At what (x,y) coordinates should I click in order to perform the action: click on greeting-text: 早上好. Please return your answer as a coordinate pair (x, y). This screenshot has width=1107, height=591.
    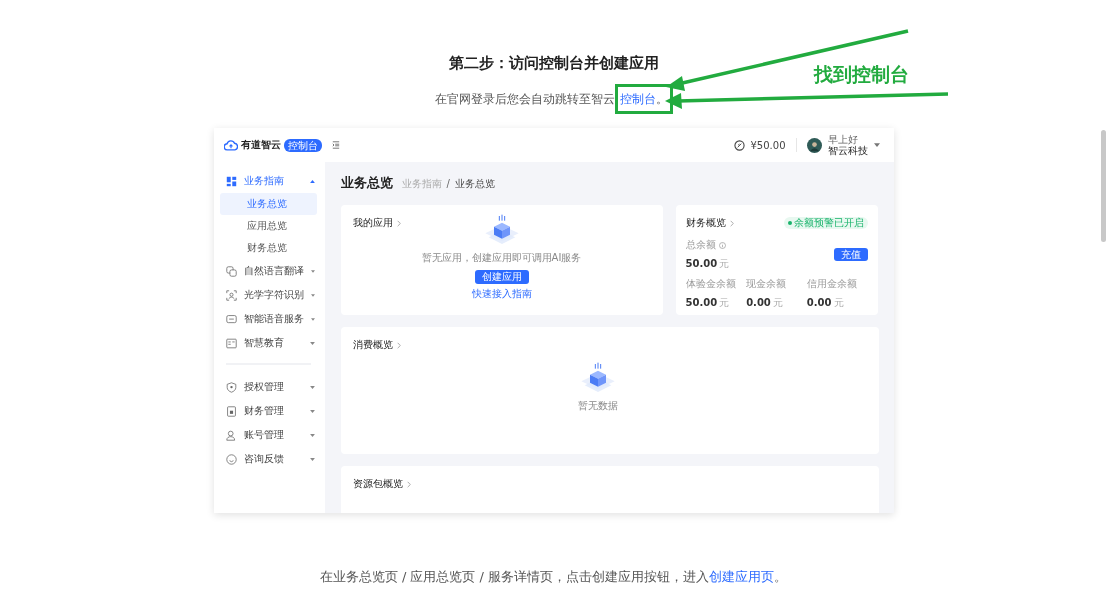
    Looking at the image, I should click on (843, 139).